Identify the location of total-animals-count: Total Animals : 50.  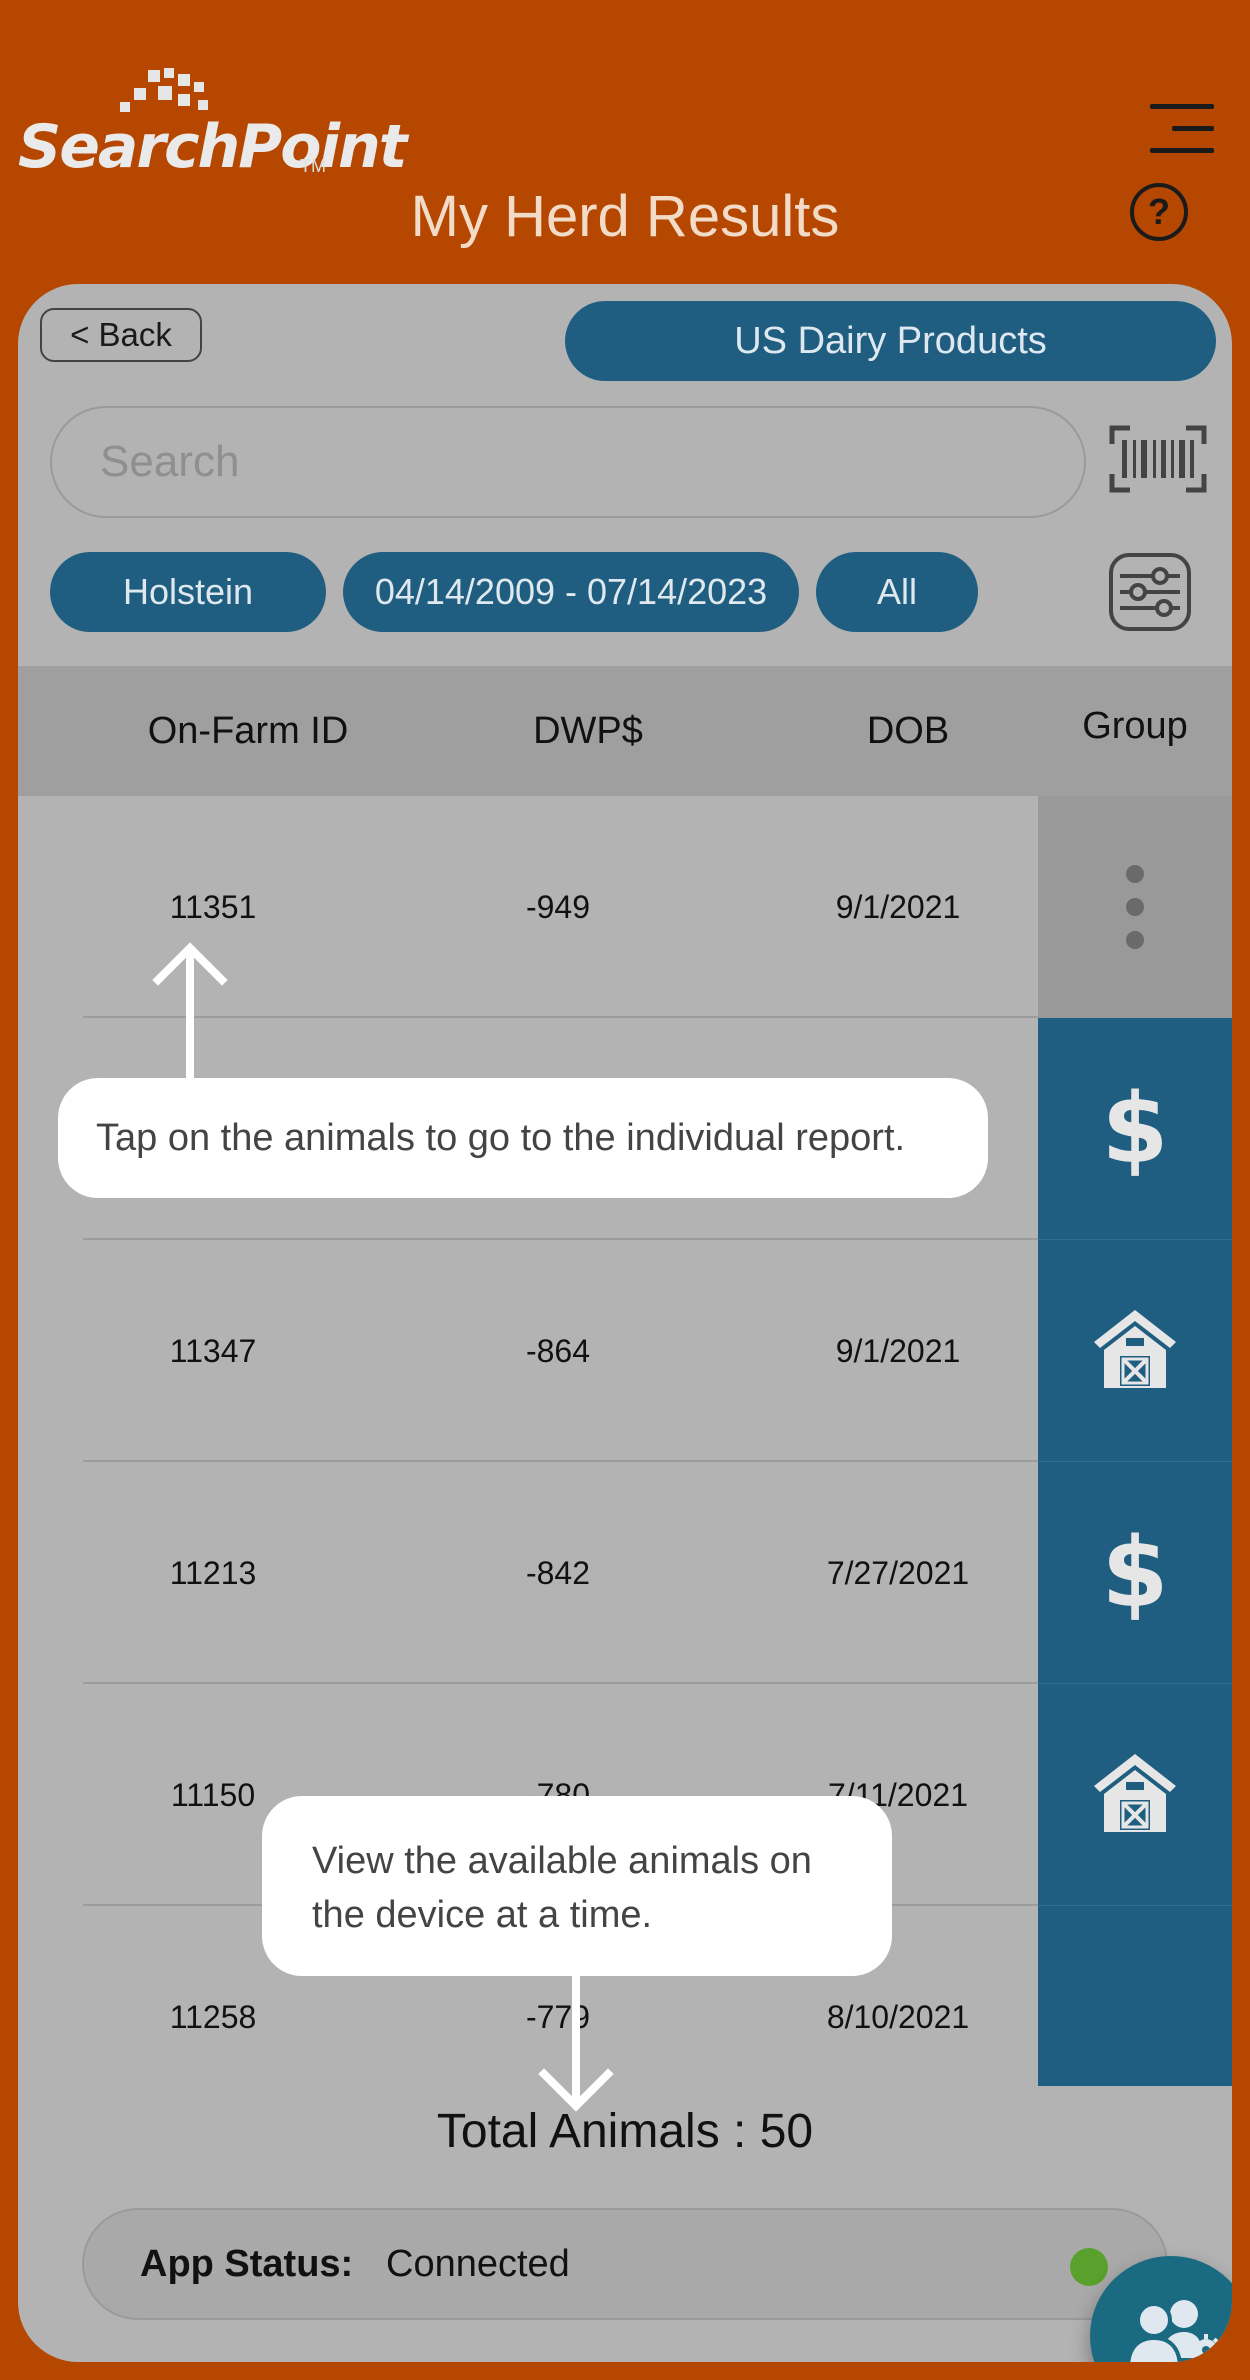
(625, 2131).